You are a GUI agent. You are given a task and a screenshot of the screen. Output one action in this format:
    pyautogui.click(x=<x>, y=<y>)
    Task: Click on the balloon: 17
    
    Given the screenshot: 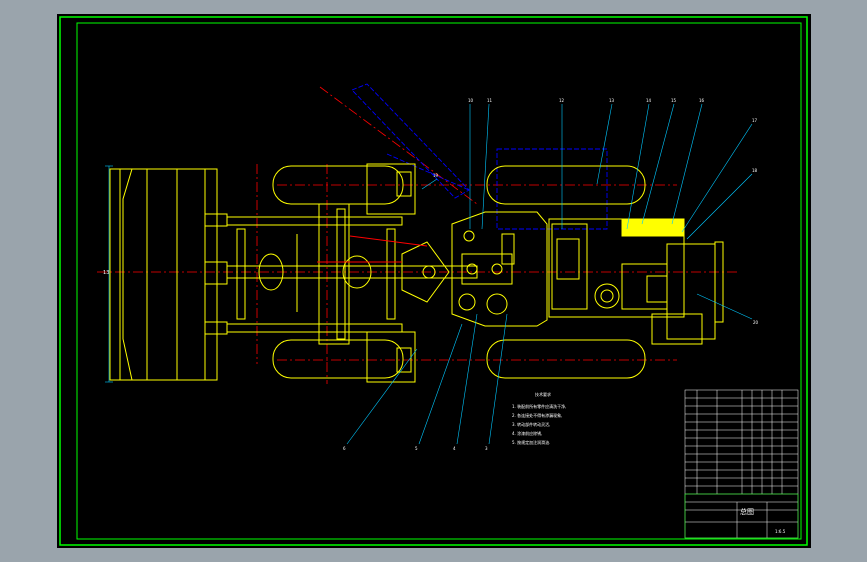 What is the action you would take?
    pyautogui.click(x=755, y=120)
    